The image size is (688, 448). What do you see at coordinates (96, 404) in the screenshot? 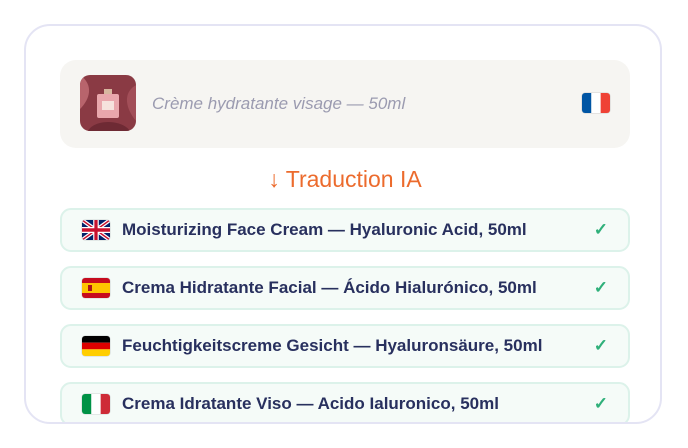
I see `italy-flag-icon` at bounding box center [96, 404].